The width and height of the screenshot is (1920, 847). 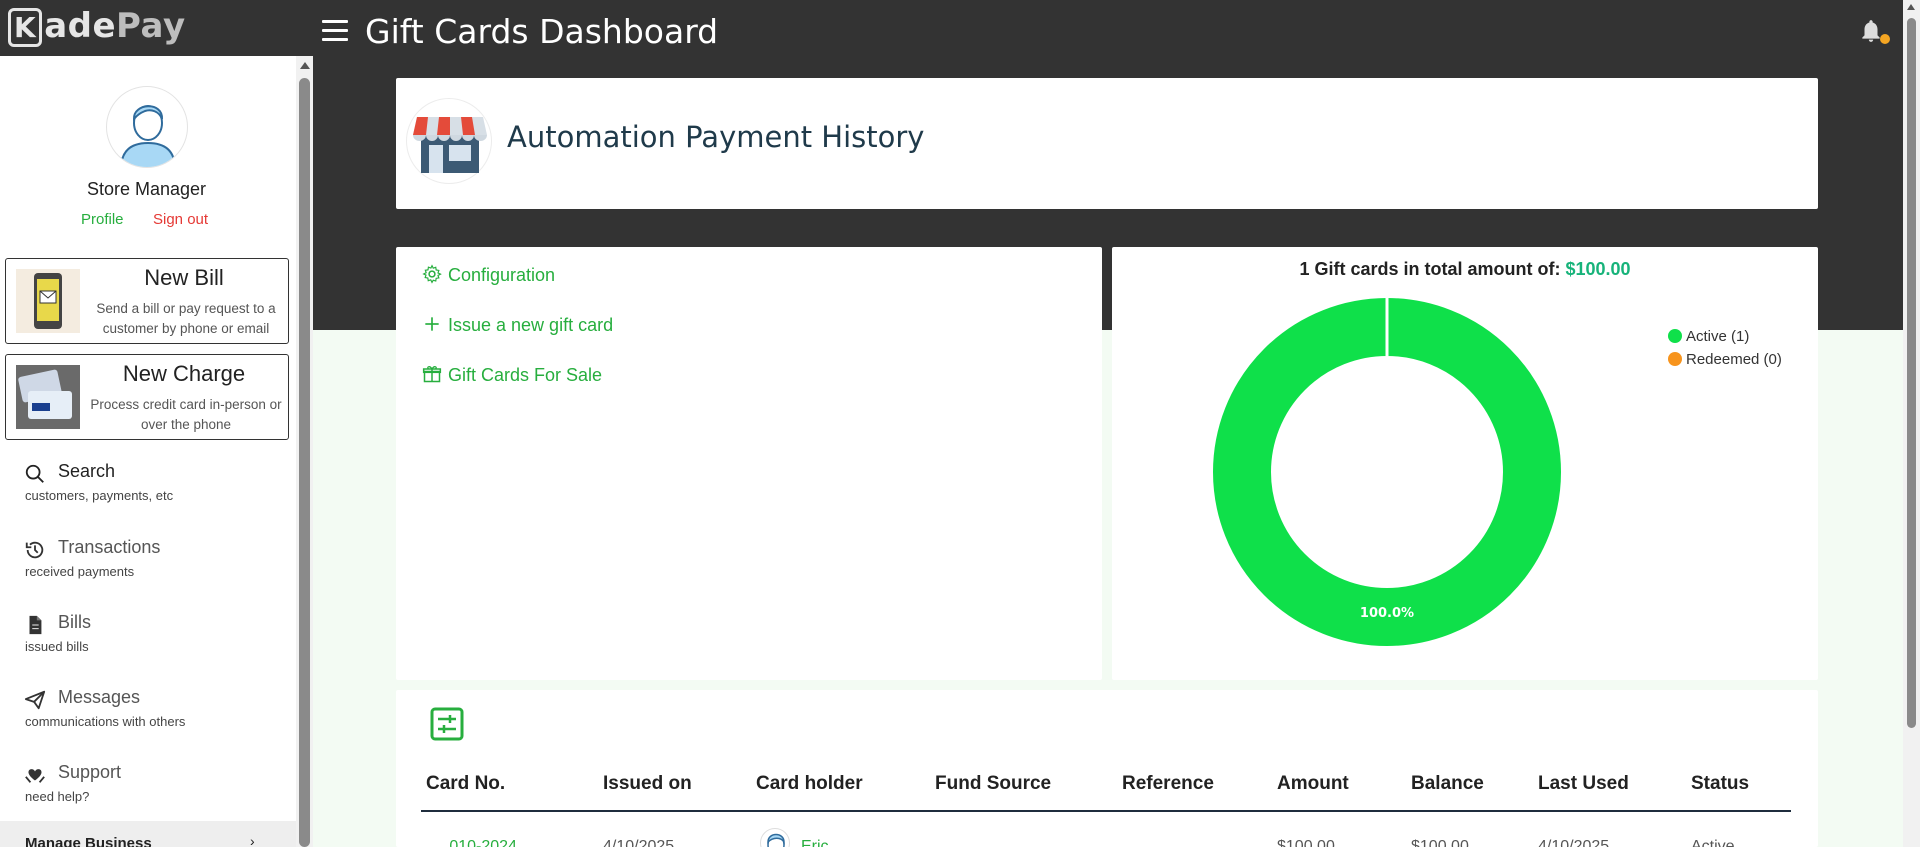 What do you see at coordinates (465, 784) in the screenshot?
I see `column-header-card-no: Card No.` at bounding box center [465, 784].